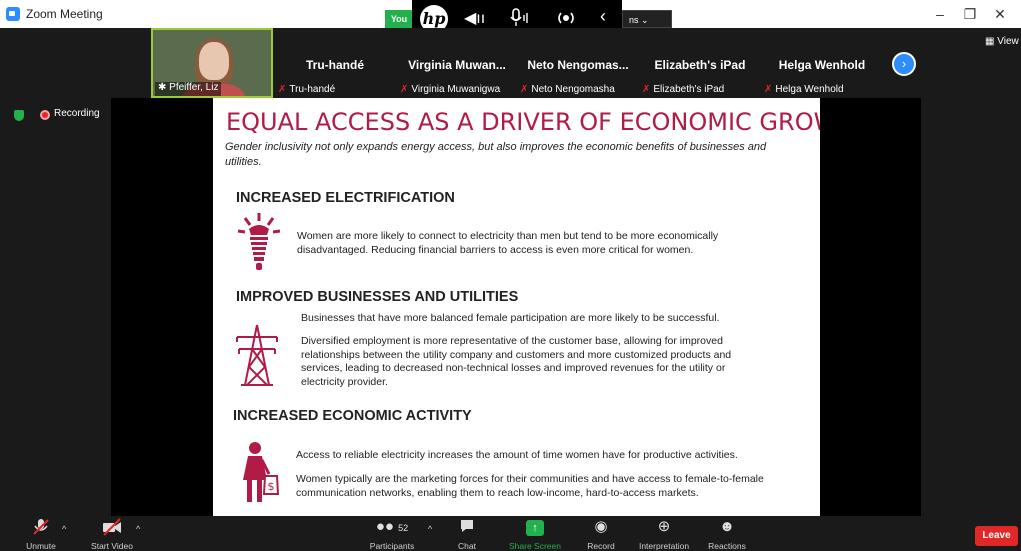 Image resolution: width=1021 pixels, height=551 pixels. Describe the element at coordinates (41, 527) in the screenshot. I see `muted-microphone-icon` at that location.